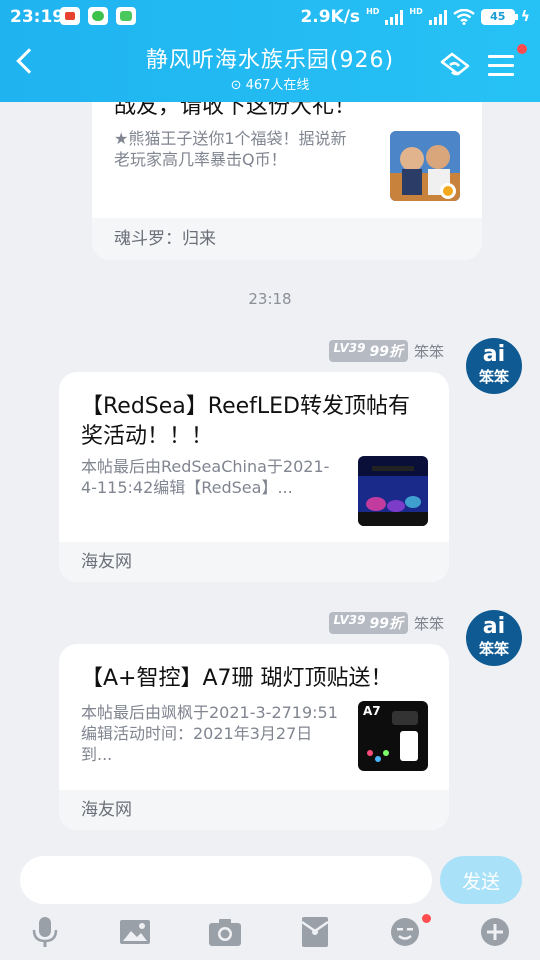  Describe the element at coordinates (455, 67) in the screenshot. I see `link-share-icon` at that location.